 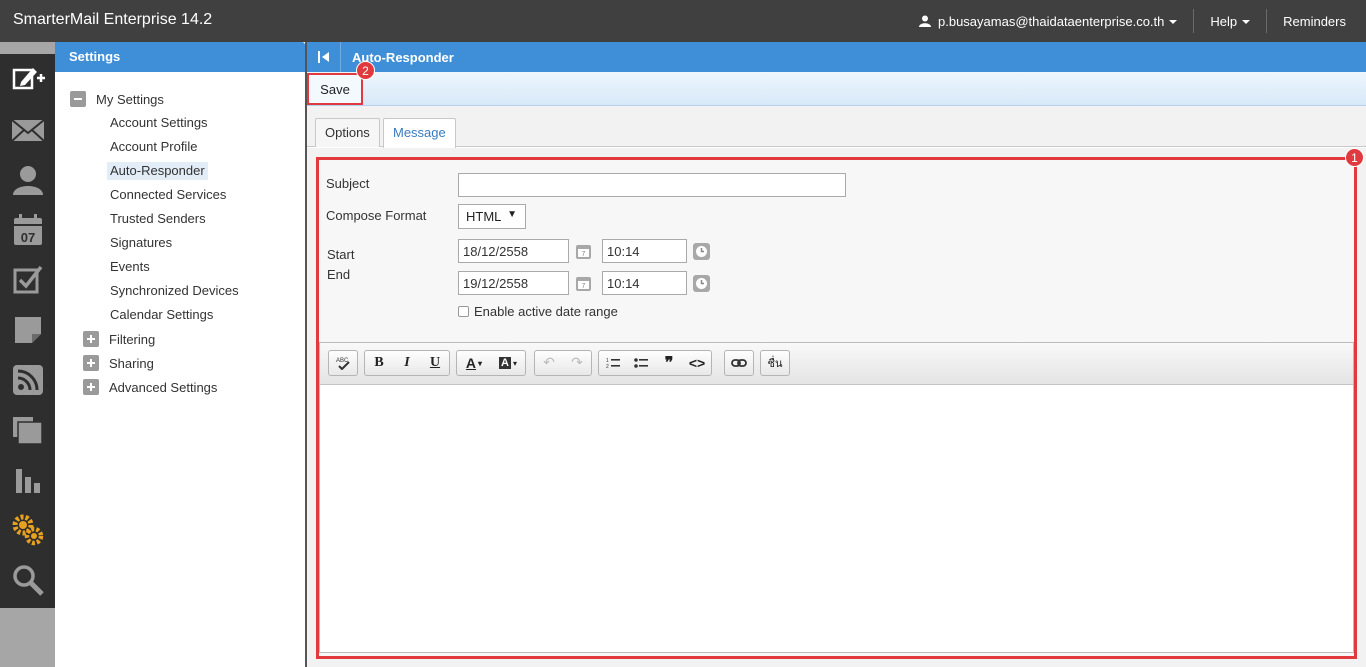 What do you see at coordinates (324, 57) in the screenshot?
I see `collapse-panel-button` at bounding box center [324, 57].